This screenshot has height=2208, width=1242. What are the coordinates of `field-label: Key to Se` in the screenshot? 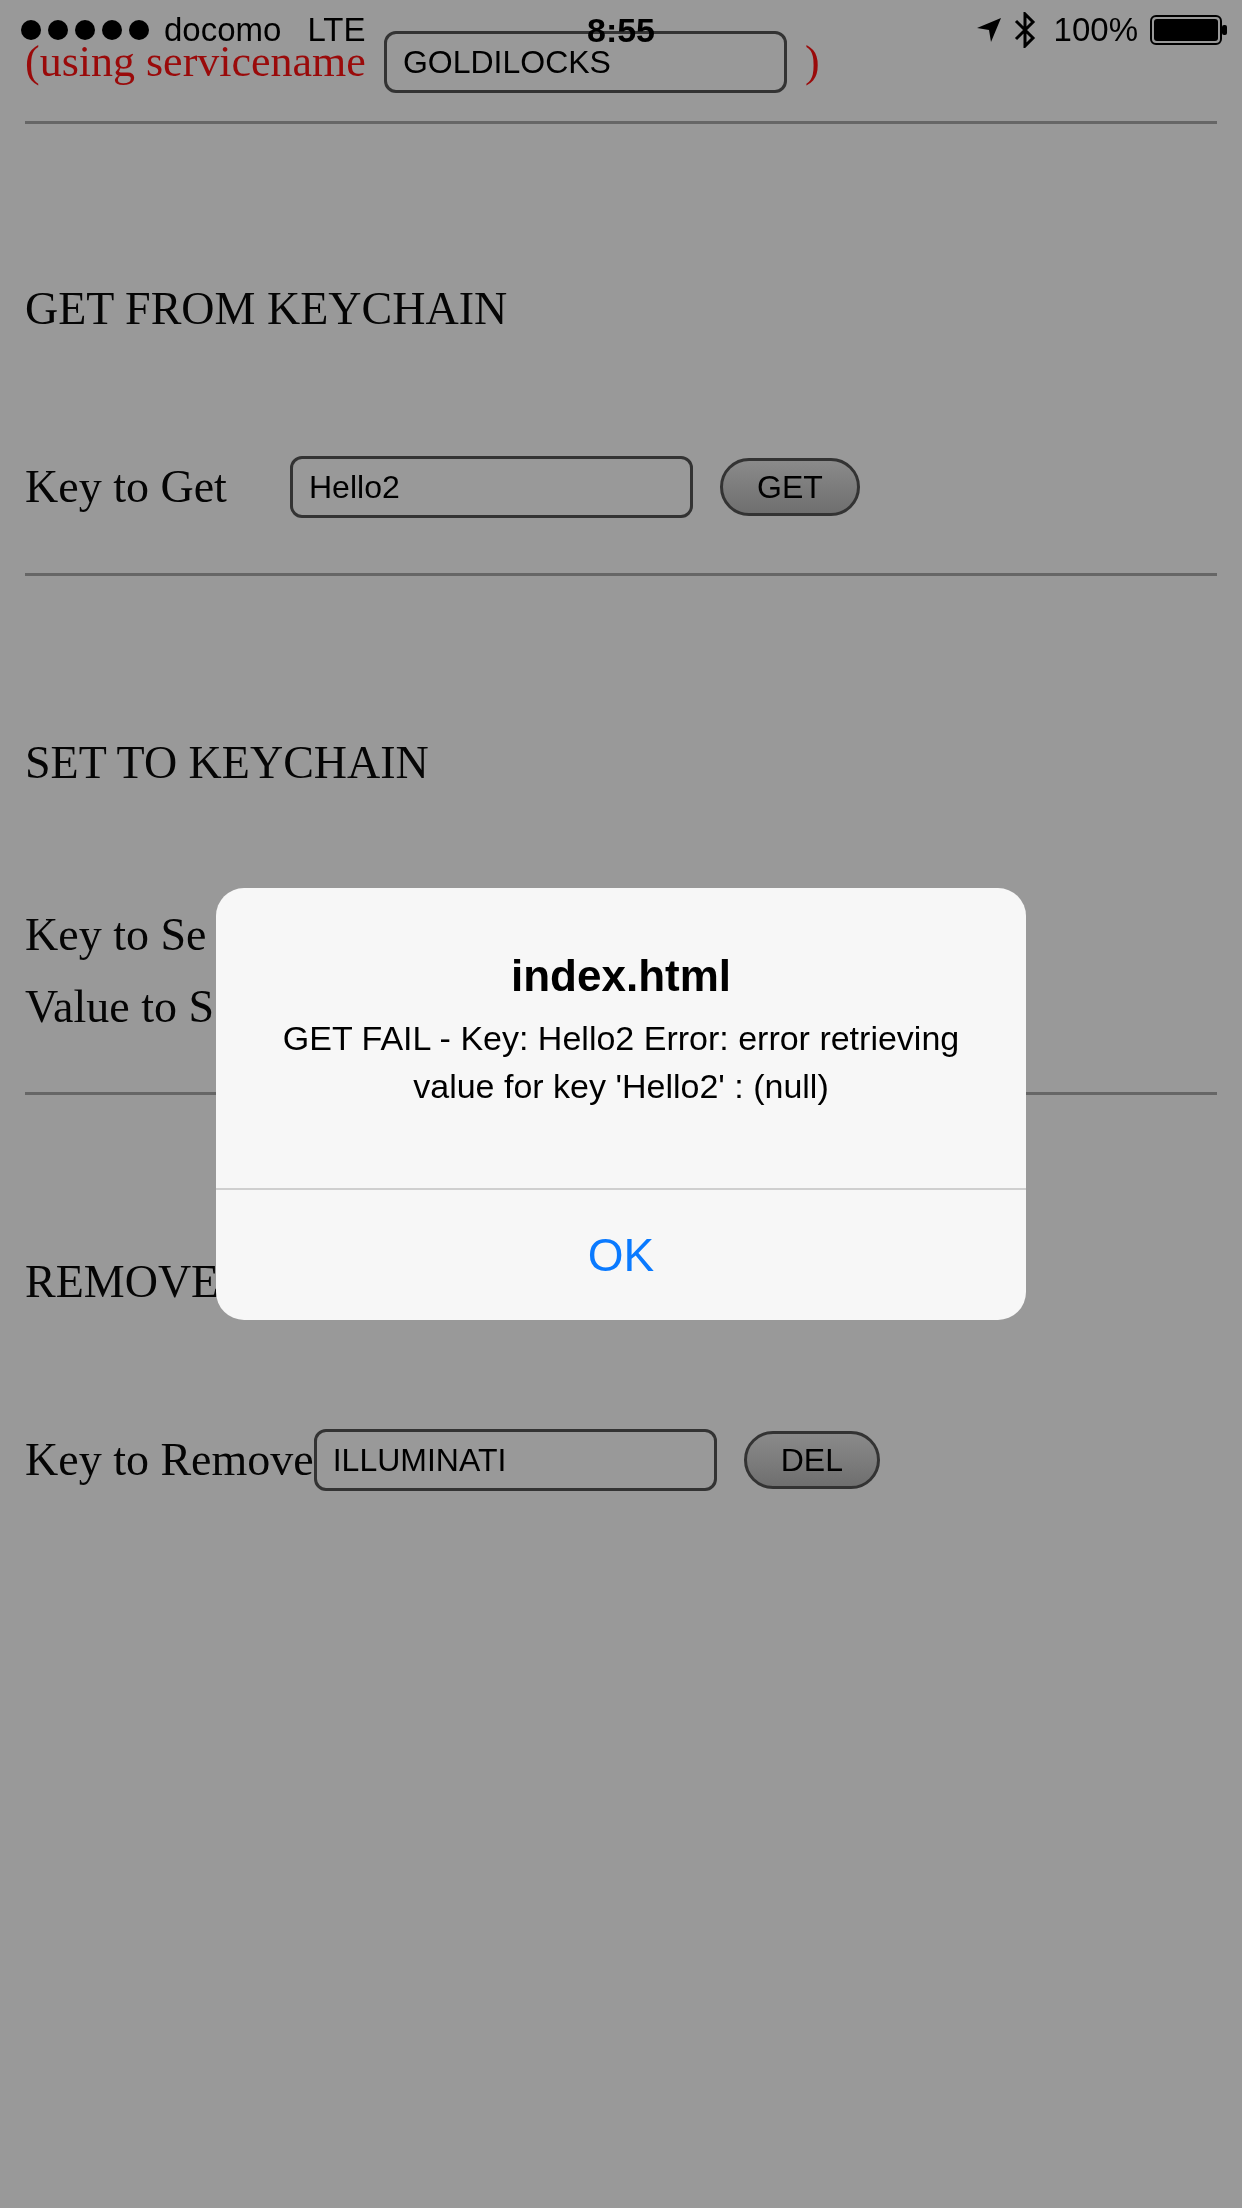 It's located at (116, 935).